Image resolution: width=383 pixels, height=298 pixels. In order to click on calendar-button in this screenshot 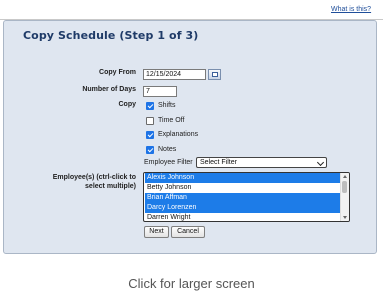, I will do `click(214, 74)`.